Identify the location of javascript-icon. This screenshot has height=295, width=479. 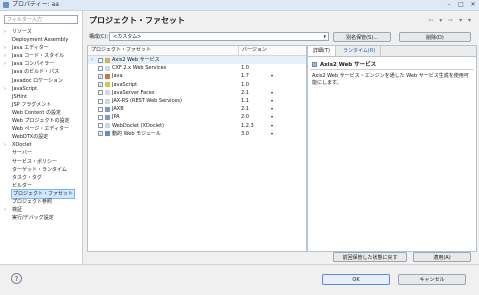
(107, 85).